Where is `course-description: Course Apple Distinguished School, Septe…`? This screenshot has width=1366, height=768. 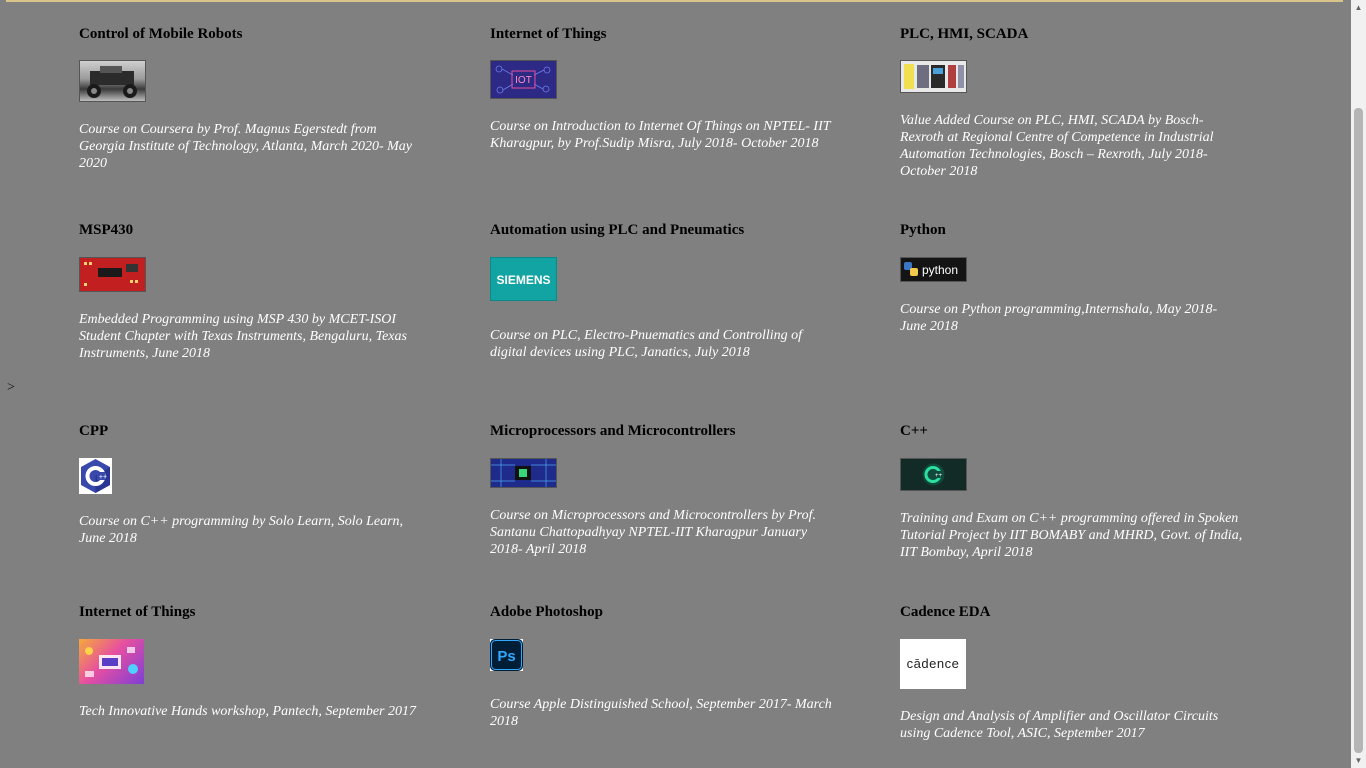
course-description: Course Apple Distinguished School, Septe… is located at coordinates (661, 713).